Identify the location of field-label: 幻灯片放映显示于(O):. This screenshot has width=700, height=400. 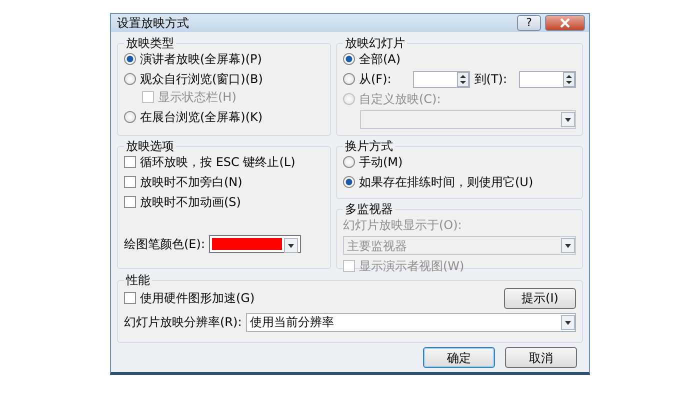
(403, 225).